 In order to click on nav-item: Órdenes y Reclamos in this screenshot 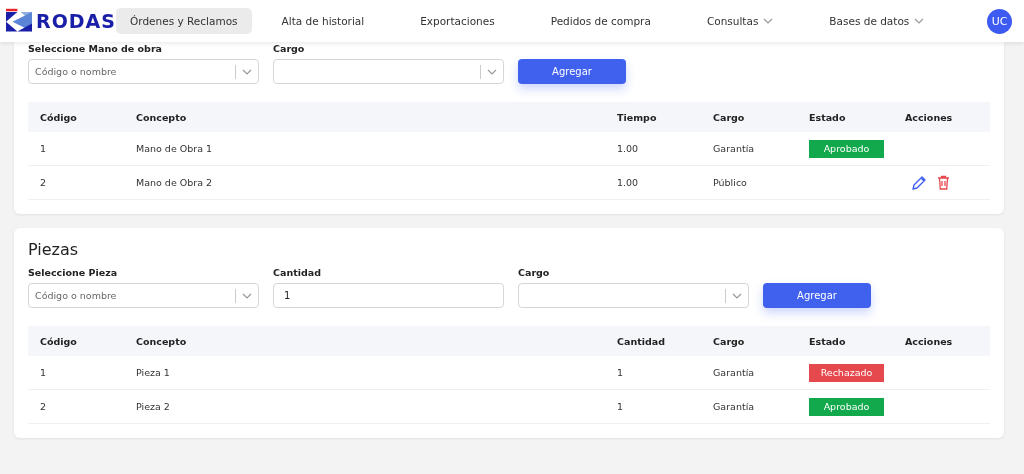, I will do `click(184, 21)`.